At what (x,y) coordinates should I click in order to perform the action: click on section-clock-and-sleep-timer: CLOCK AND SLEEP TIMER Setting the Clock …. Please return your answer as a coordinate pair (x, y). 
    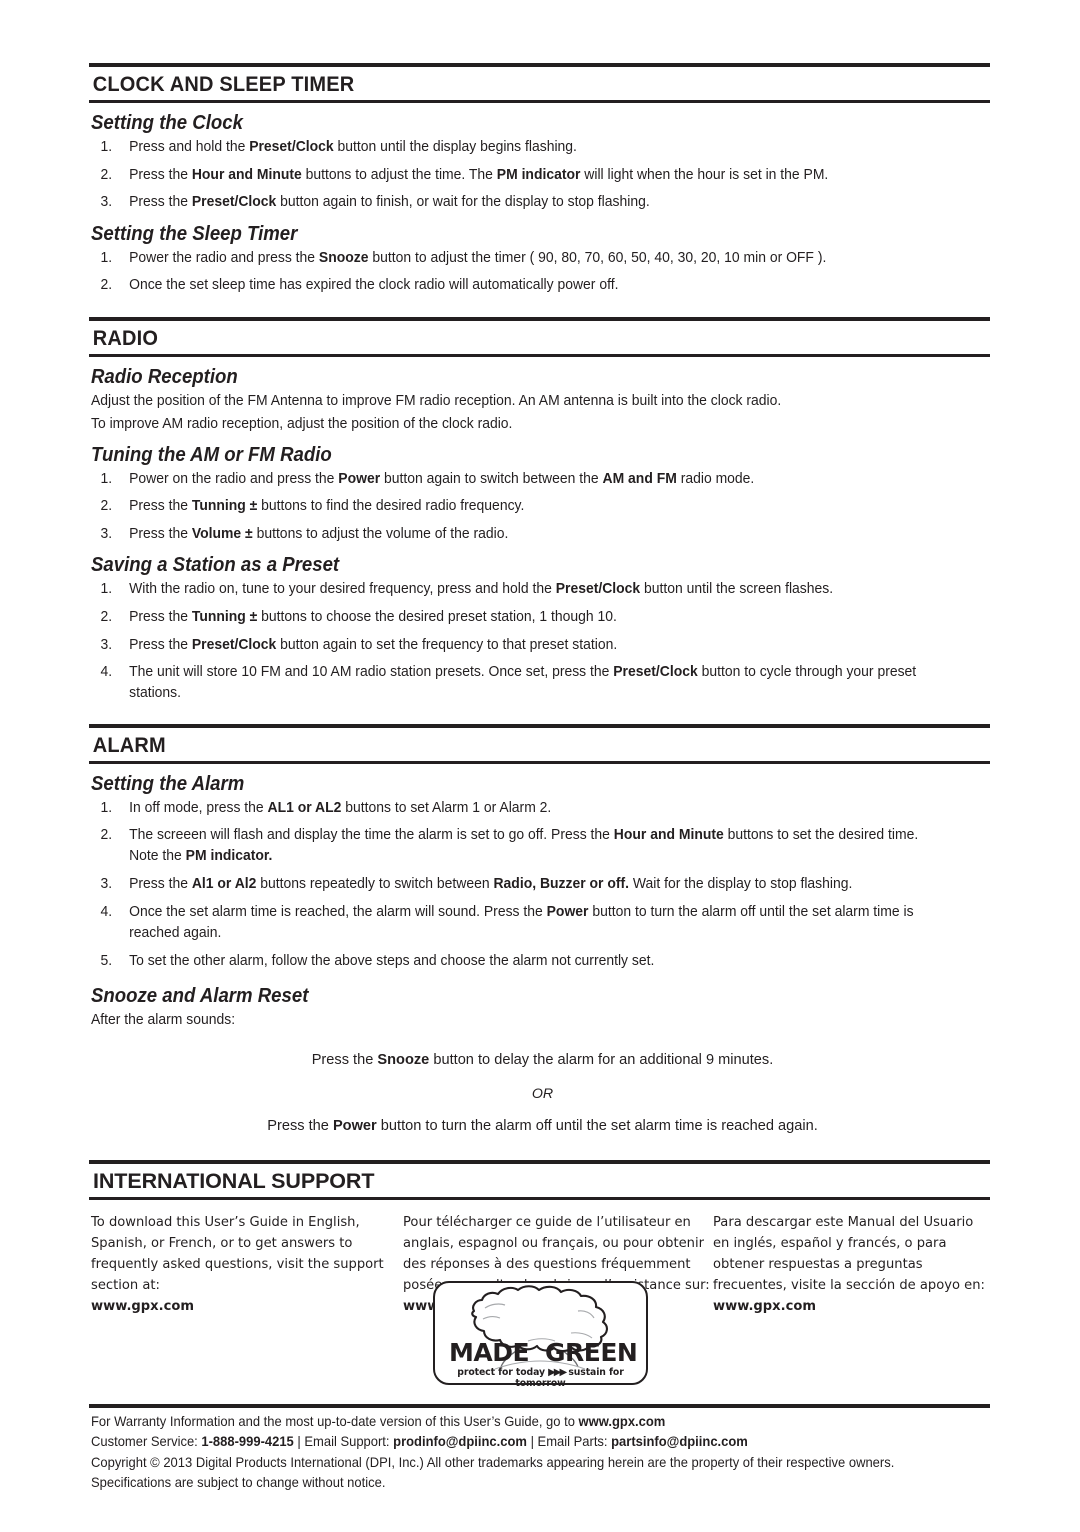
    Looking at the image, I should click on (539, 180).